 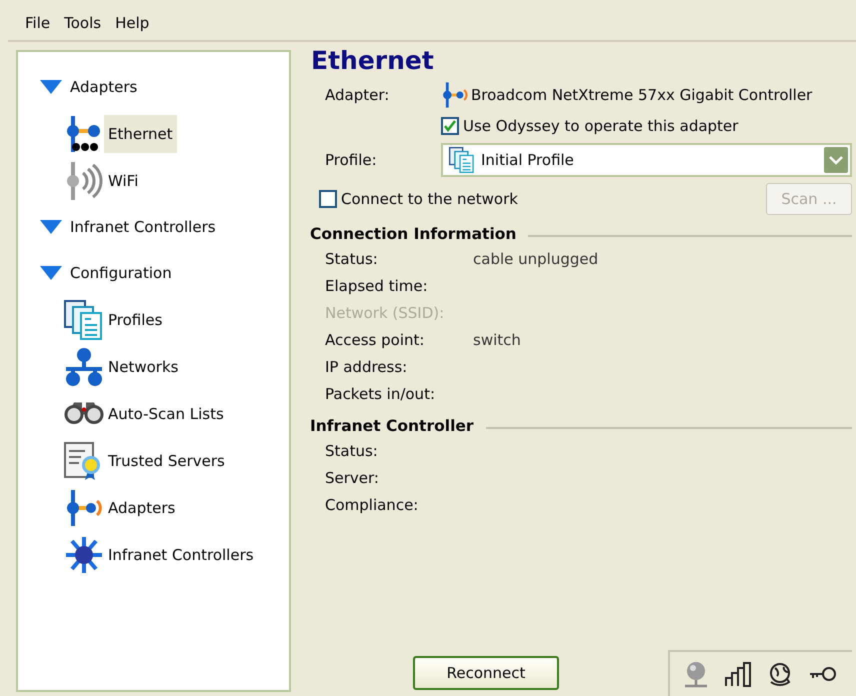 I want to click on tree-item: WiFi, so click(x=123, y=181).